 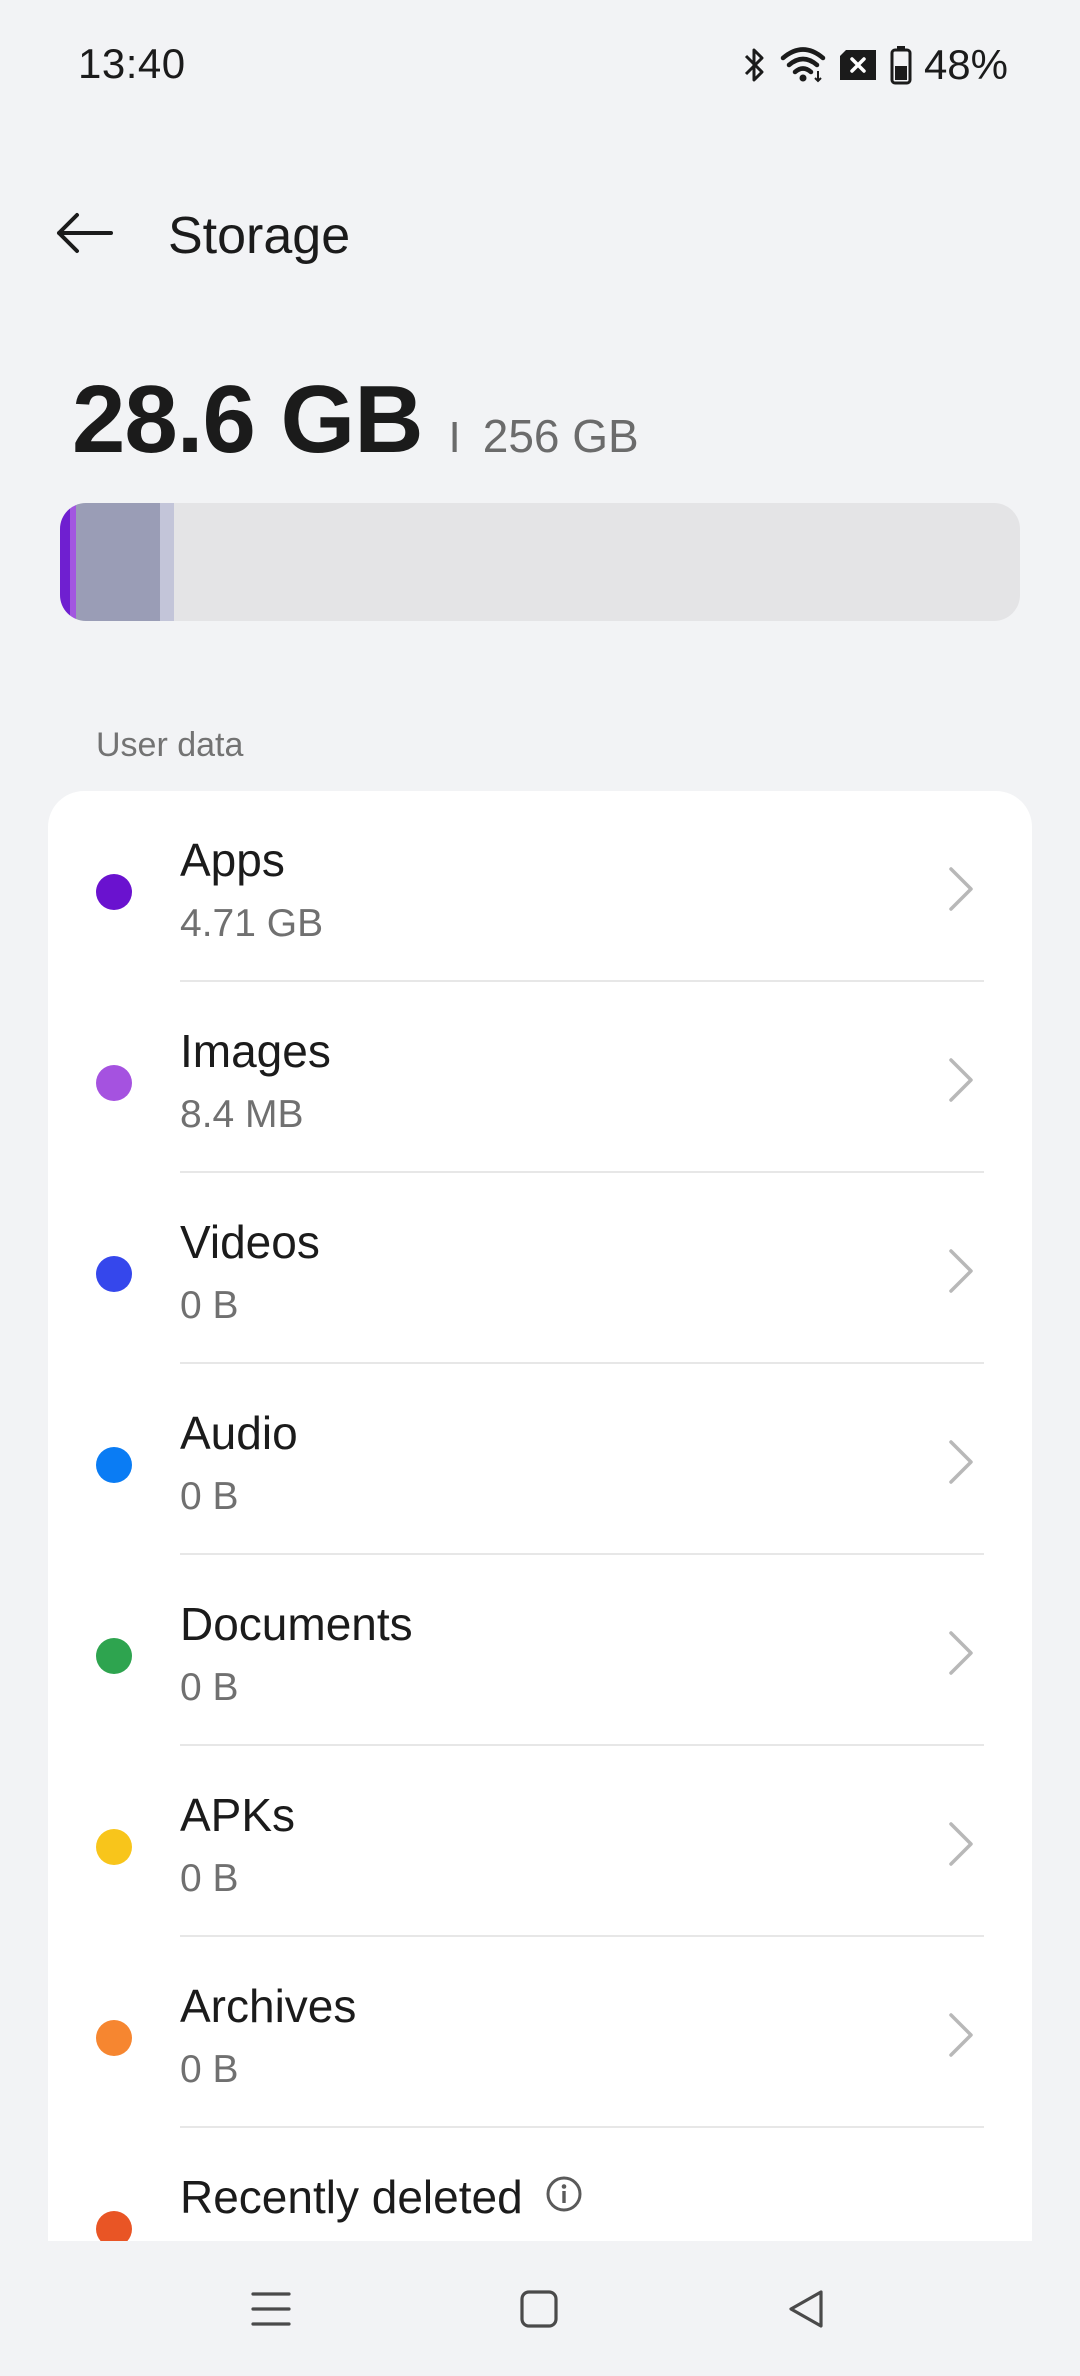 I want to click on battery-icon, so click(x=901, y=65).